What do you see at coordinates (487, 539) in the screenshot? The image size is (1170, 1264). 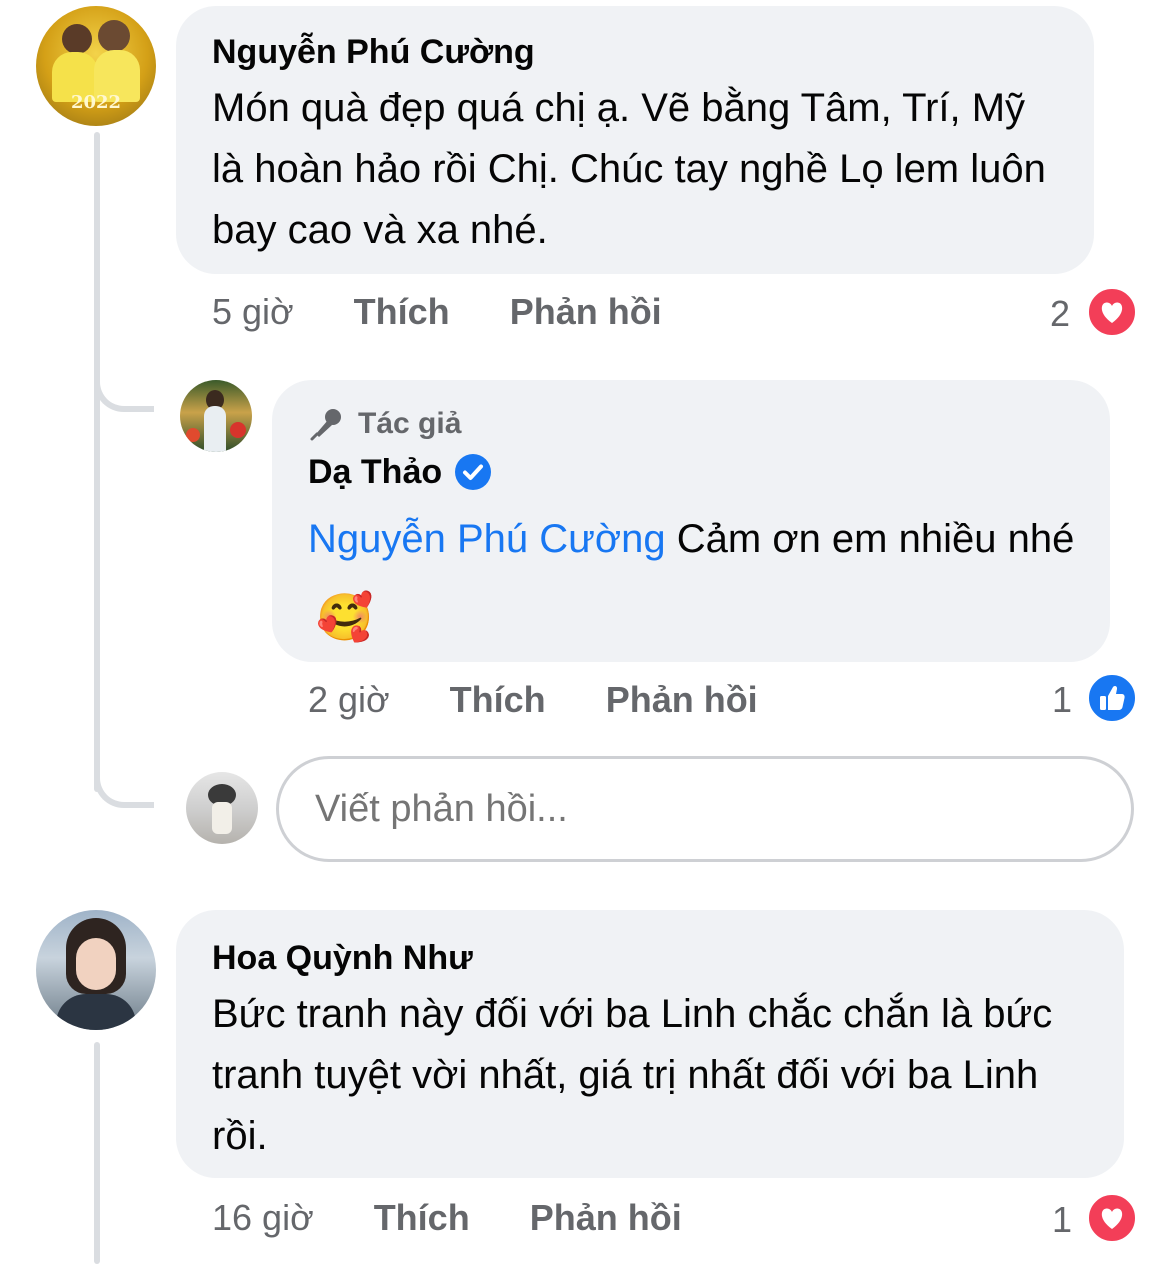 I see `mention-link: Nguyễn Phú Cường` at bounding box center [487, 539].